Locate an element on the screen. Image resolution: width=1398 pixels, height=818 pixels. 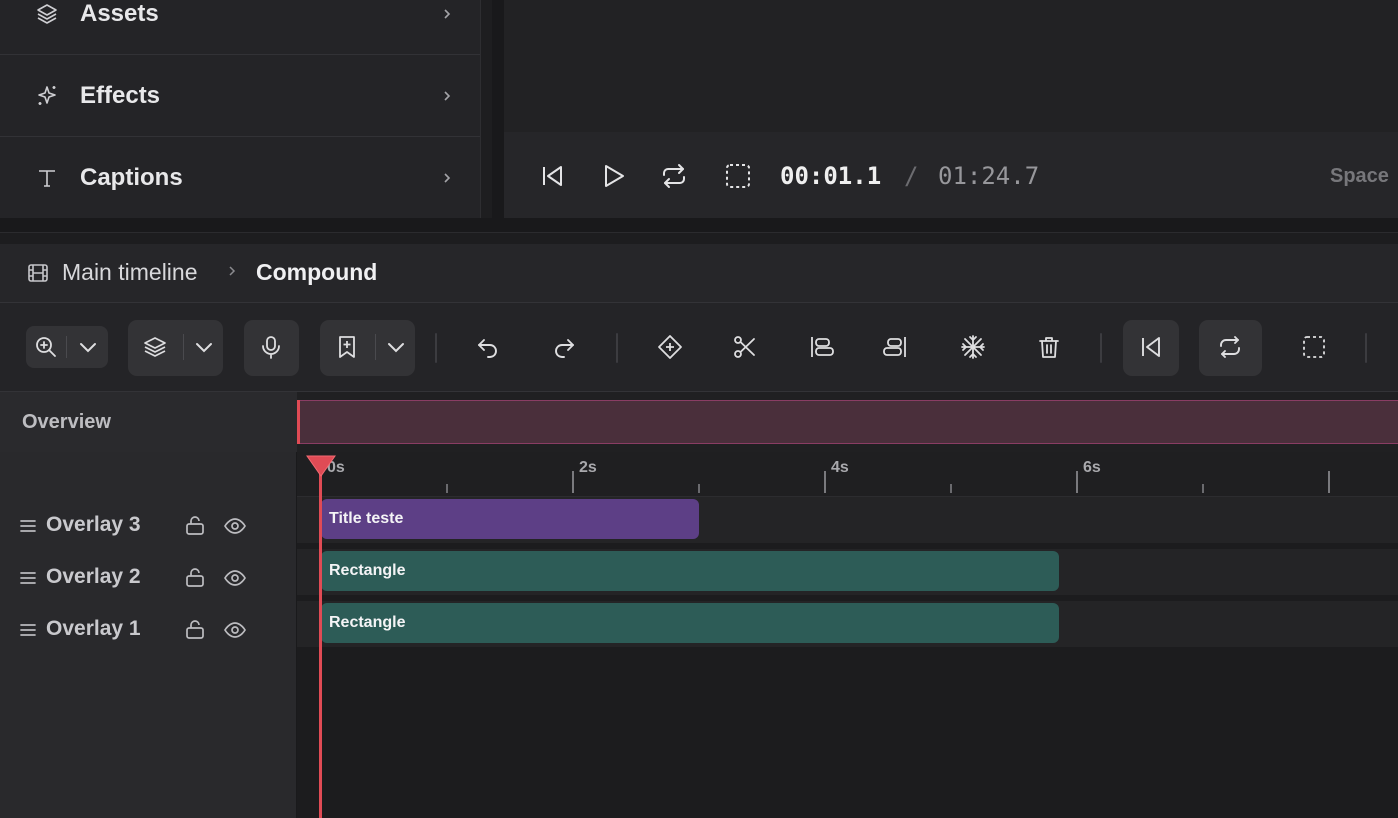
side-item-label: Assets is located at coordinates (119, 13).